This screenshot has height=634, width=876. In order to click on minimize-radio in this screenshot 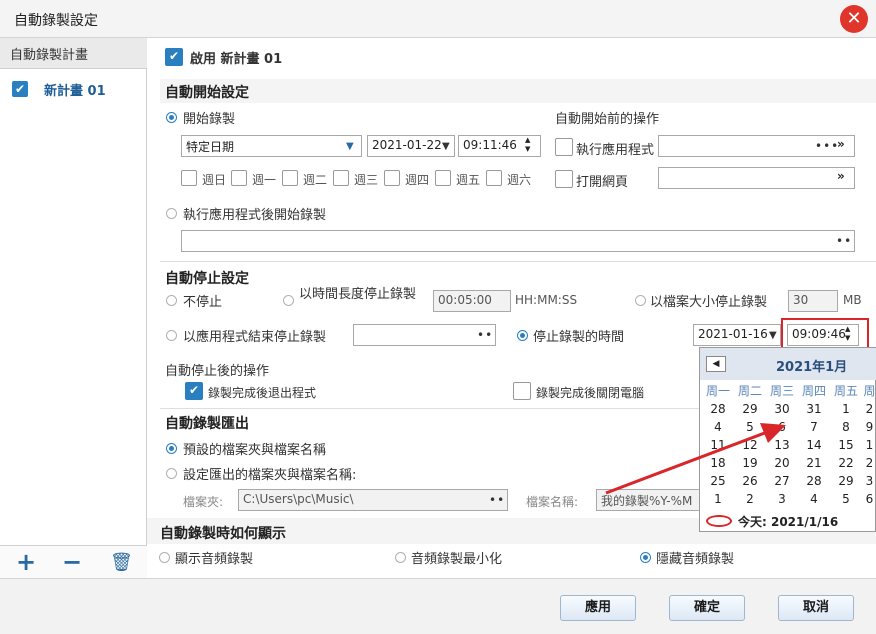, I will do `click(400, 557)`.